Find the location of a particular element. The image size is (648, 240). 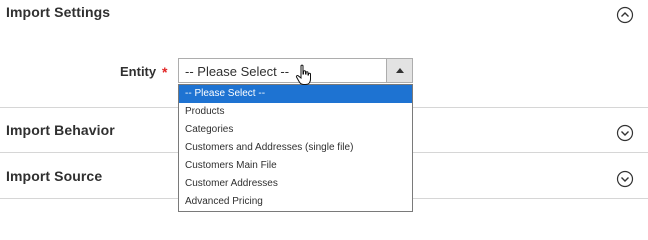

import-settings-title: Import Settings is located at coordinates (58, 12).